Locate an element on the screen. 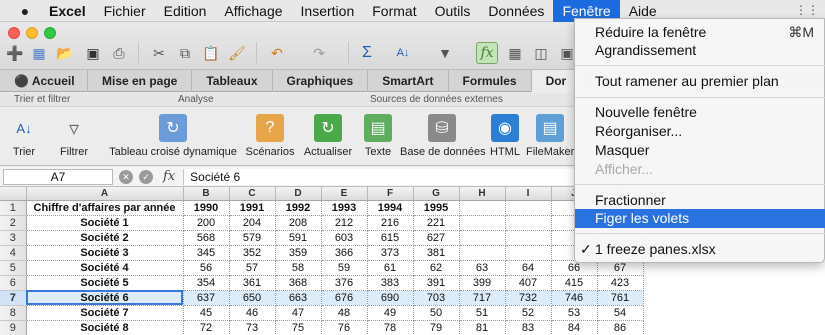 This screenshot has height=335, width=825. cell: 423 is located at coordinates (620, 283).